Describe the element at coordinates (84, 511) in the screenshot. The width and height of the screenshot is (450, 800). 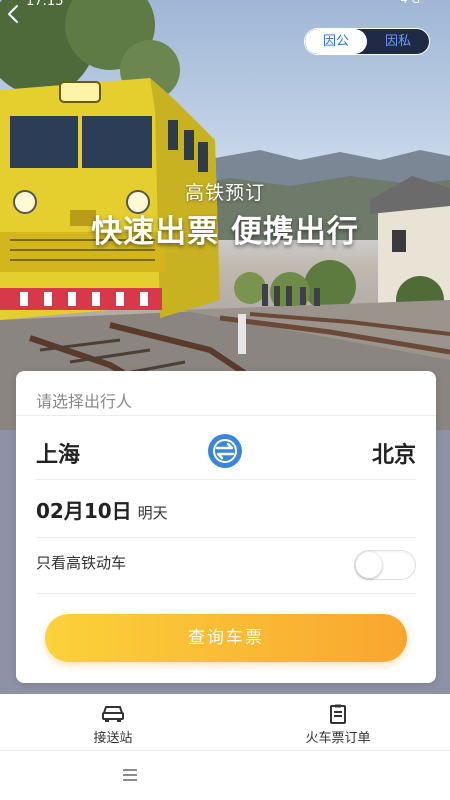
I see `departure-date: 02月10日` at that location.